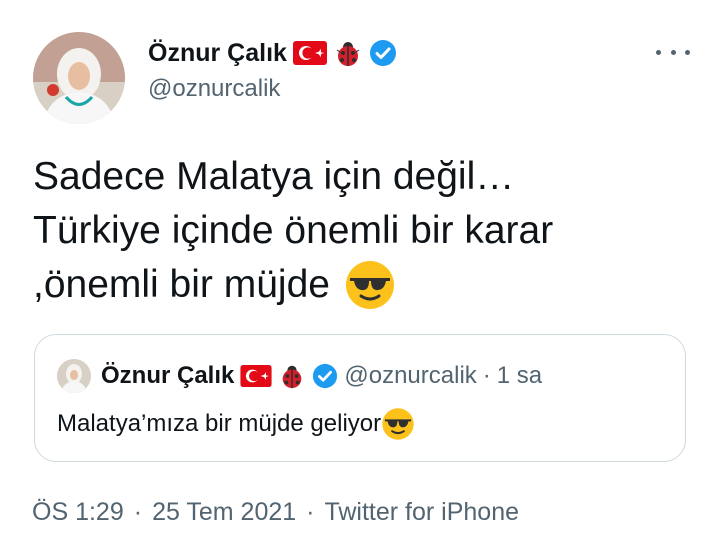 This screenshot has height=560, width=720. Describe the element at coordinates (421, 512) in the screenshot. I see `tweet-source: Twitter for iPhone` at that location.